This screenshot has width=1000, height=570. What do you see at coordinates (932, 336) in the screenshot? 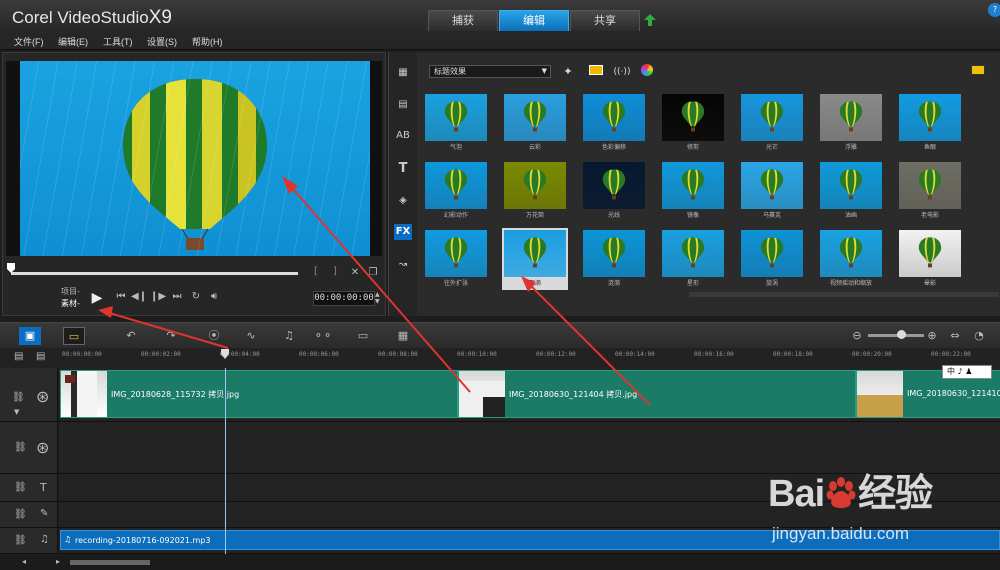
I see `zoom-in-icon: ⊕` at bounding box center [932, 336].